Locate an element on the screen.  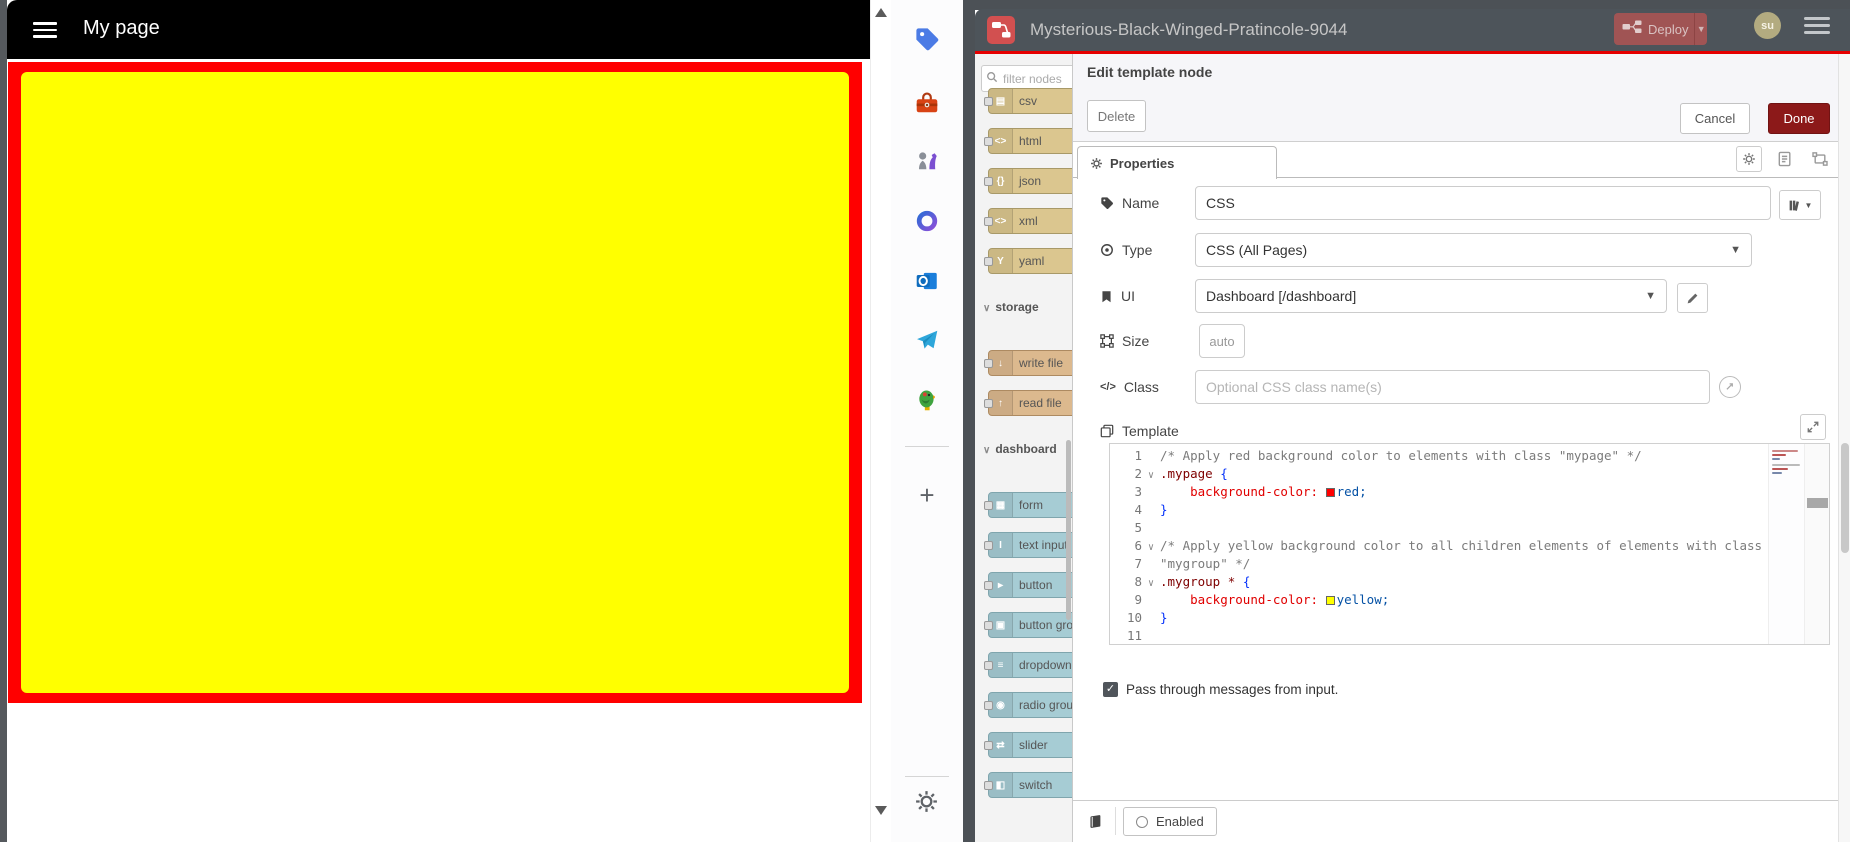
ui-select: Dashboard [/dashboard] ▼ is located at coordinates (1431, 296).